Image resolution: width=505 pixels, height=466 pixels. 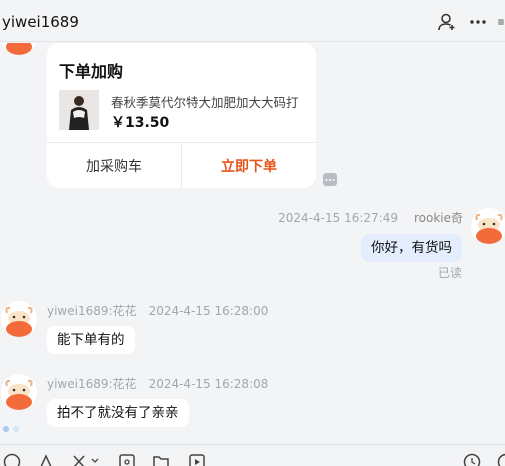 What do you see at coordinates (501, 459) in the screenshot?
I see `more-tools-icon` at bounding box center [501, 459].